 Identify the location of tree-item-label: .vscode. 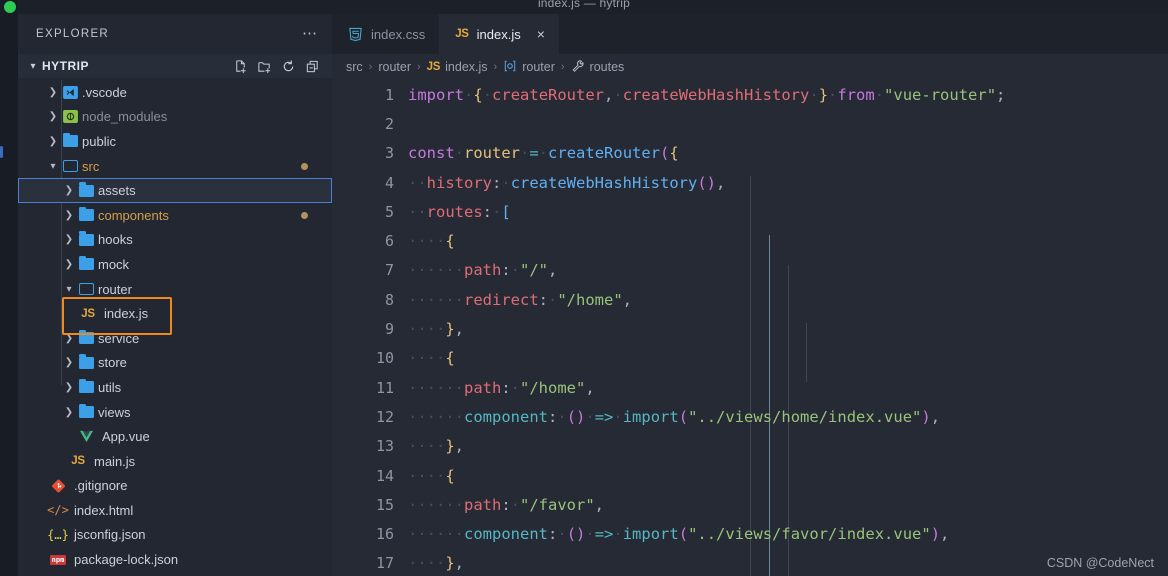
(104, 92).